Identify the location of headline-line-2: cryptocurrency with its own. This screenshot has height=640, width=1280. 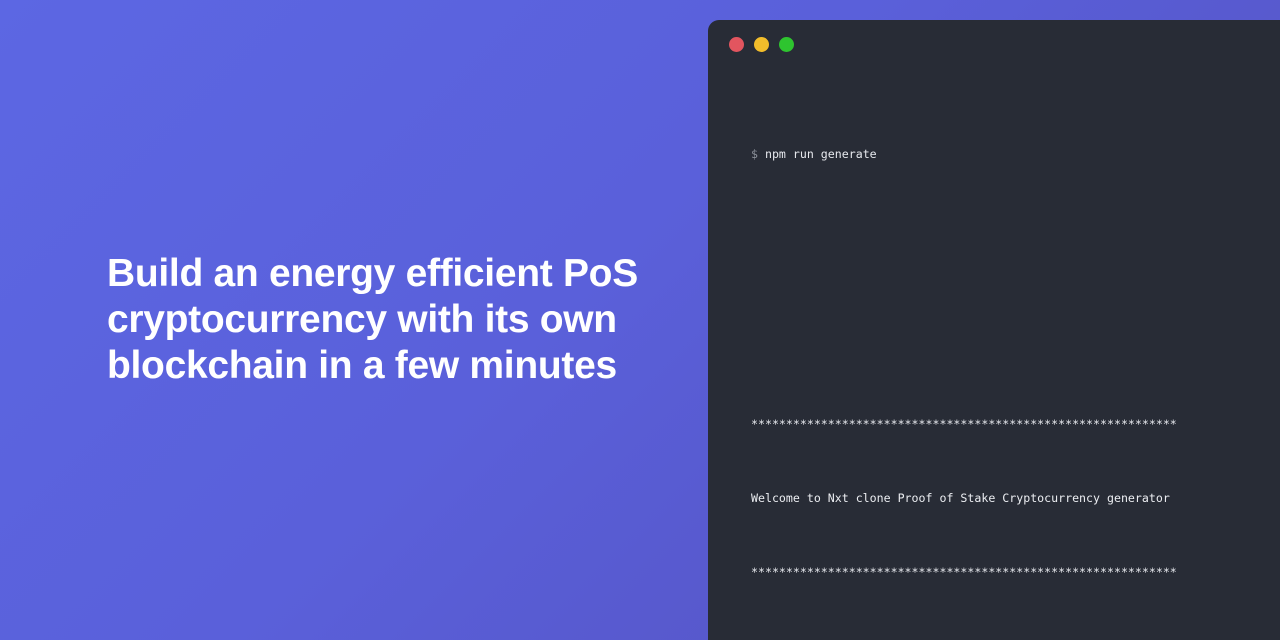
(362, 319).